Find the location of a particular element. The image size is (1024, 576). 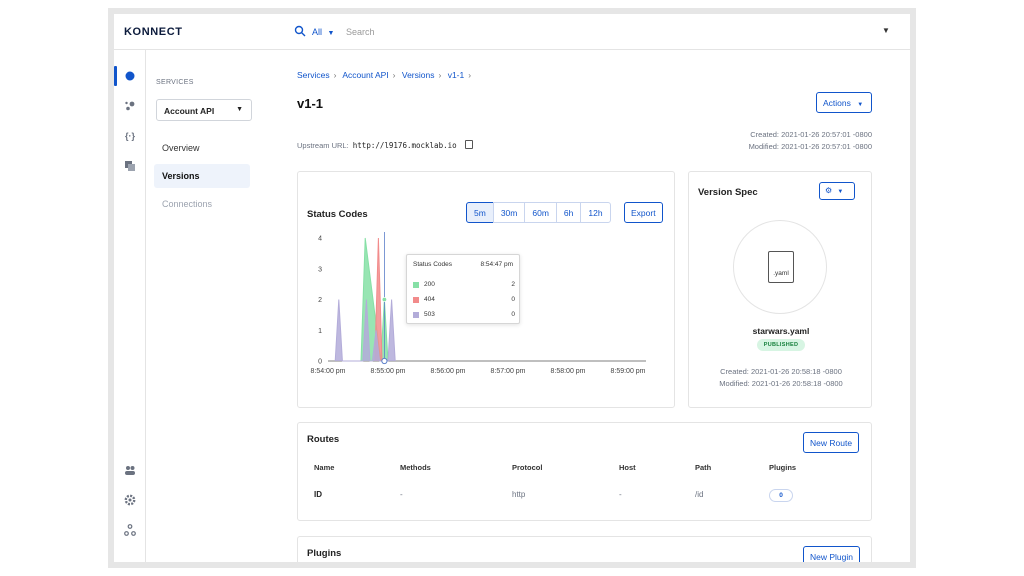

tooltip-row-name: 200 is located at coordinates (429, 284).